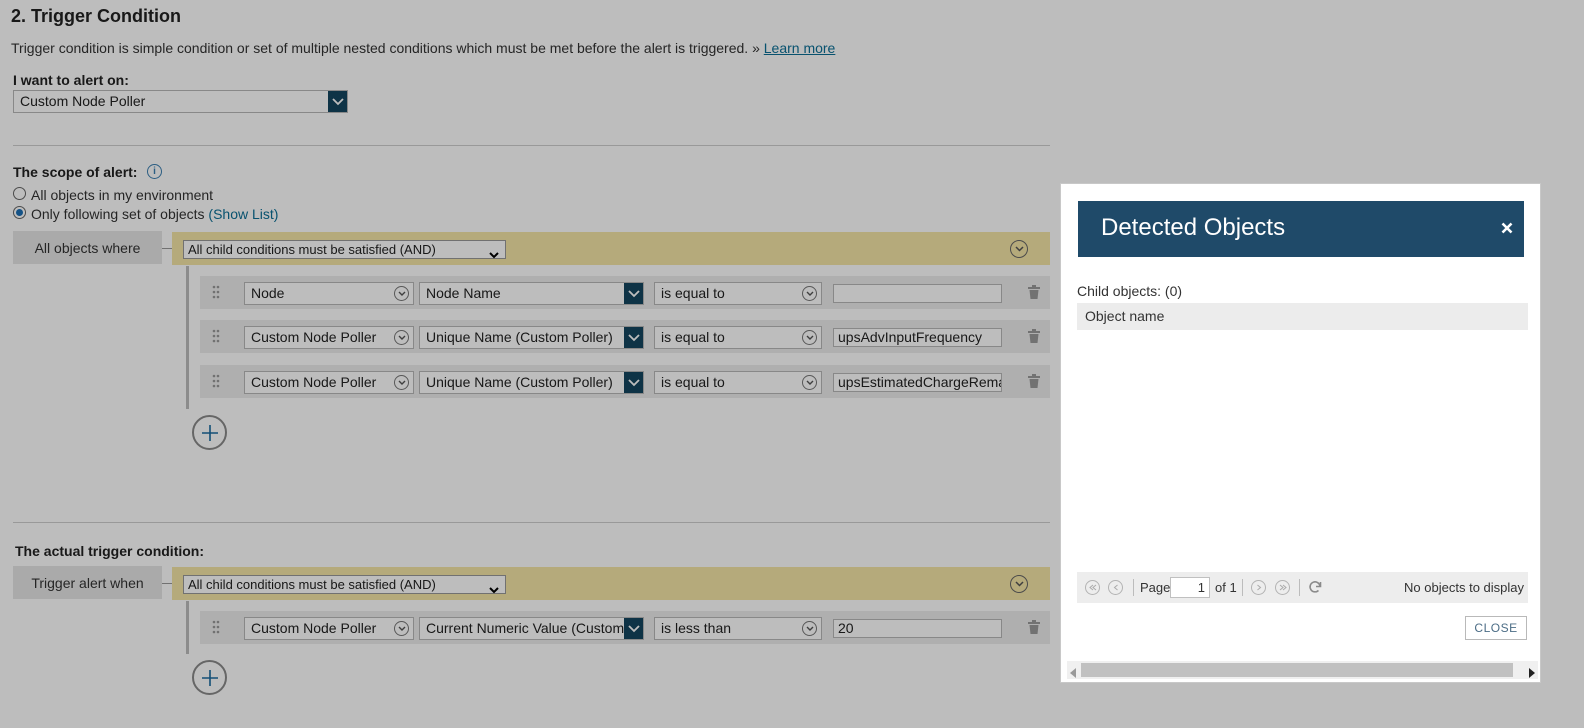 This screenshot has height=728, width=1584. What do you see at coordinates (1193, 227) in the screenshot?
I see `dialog-title: Detected Objects` at bounding box center [1193, 227].